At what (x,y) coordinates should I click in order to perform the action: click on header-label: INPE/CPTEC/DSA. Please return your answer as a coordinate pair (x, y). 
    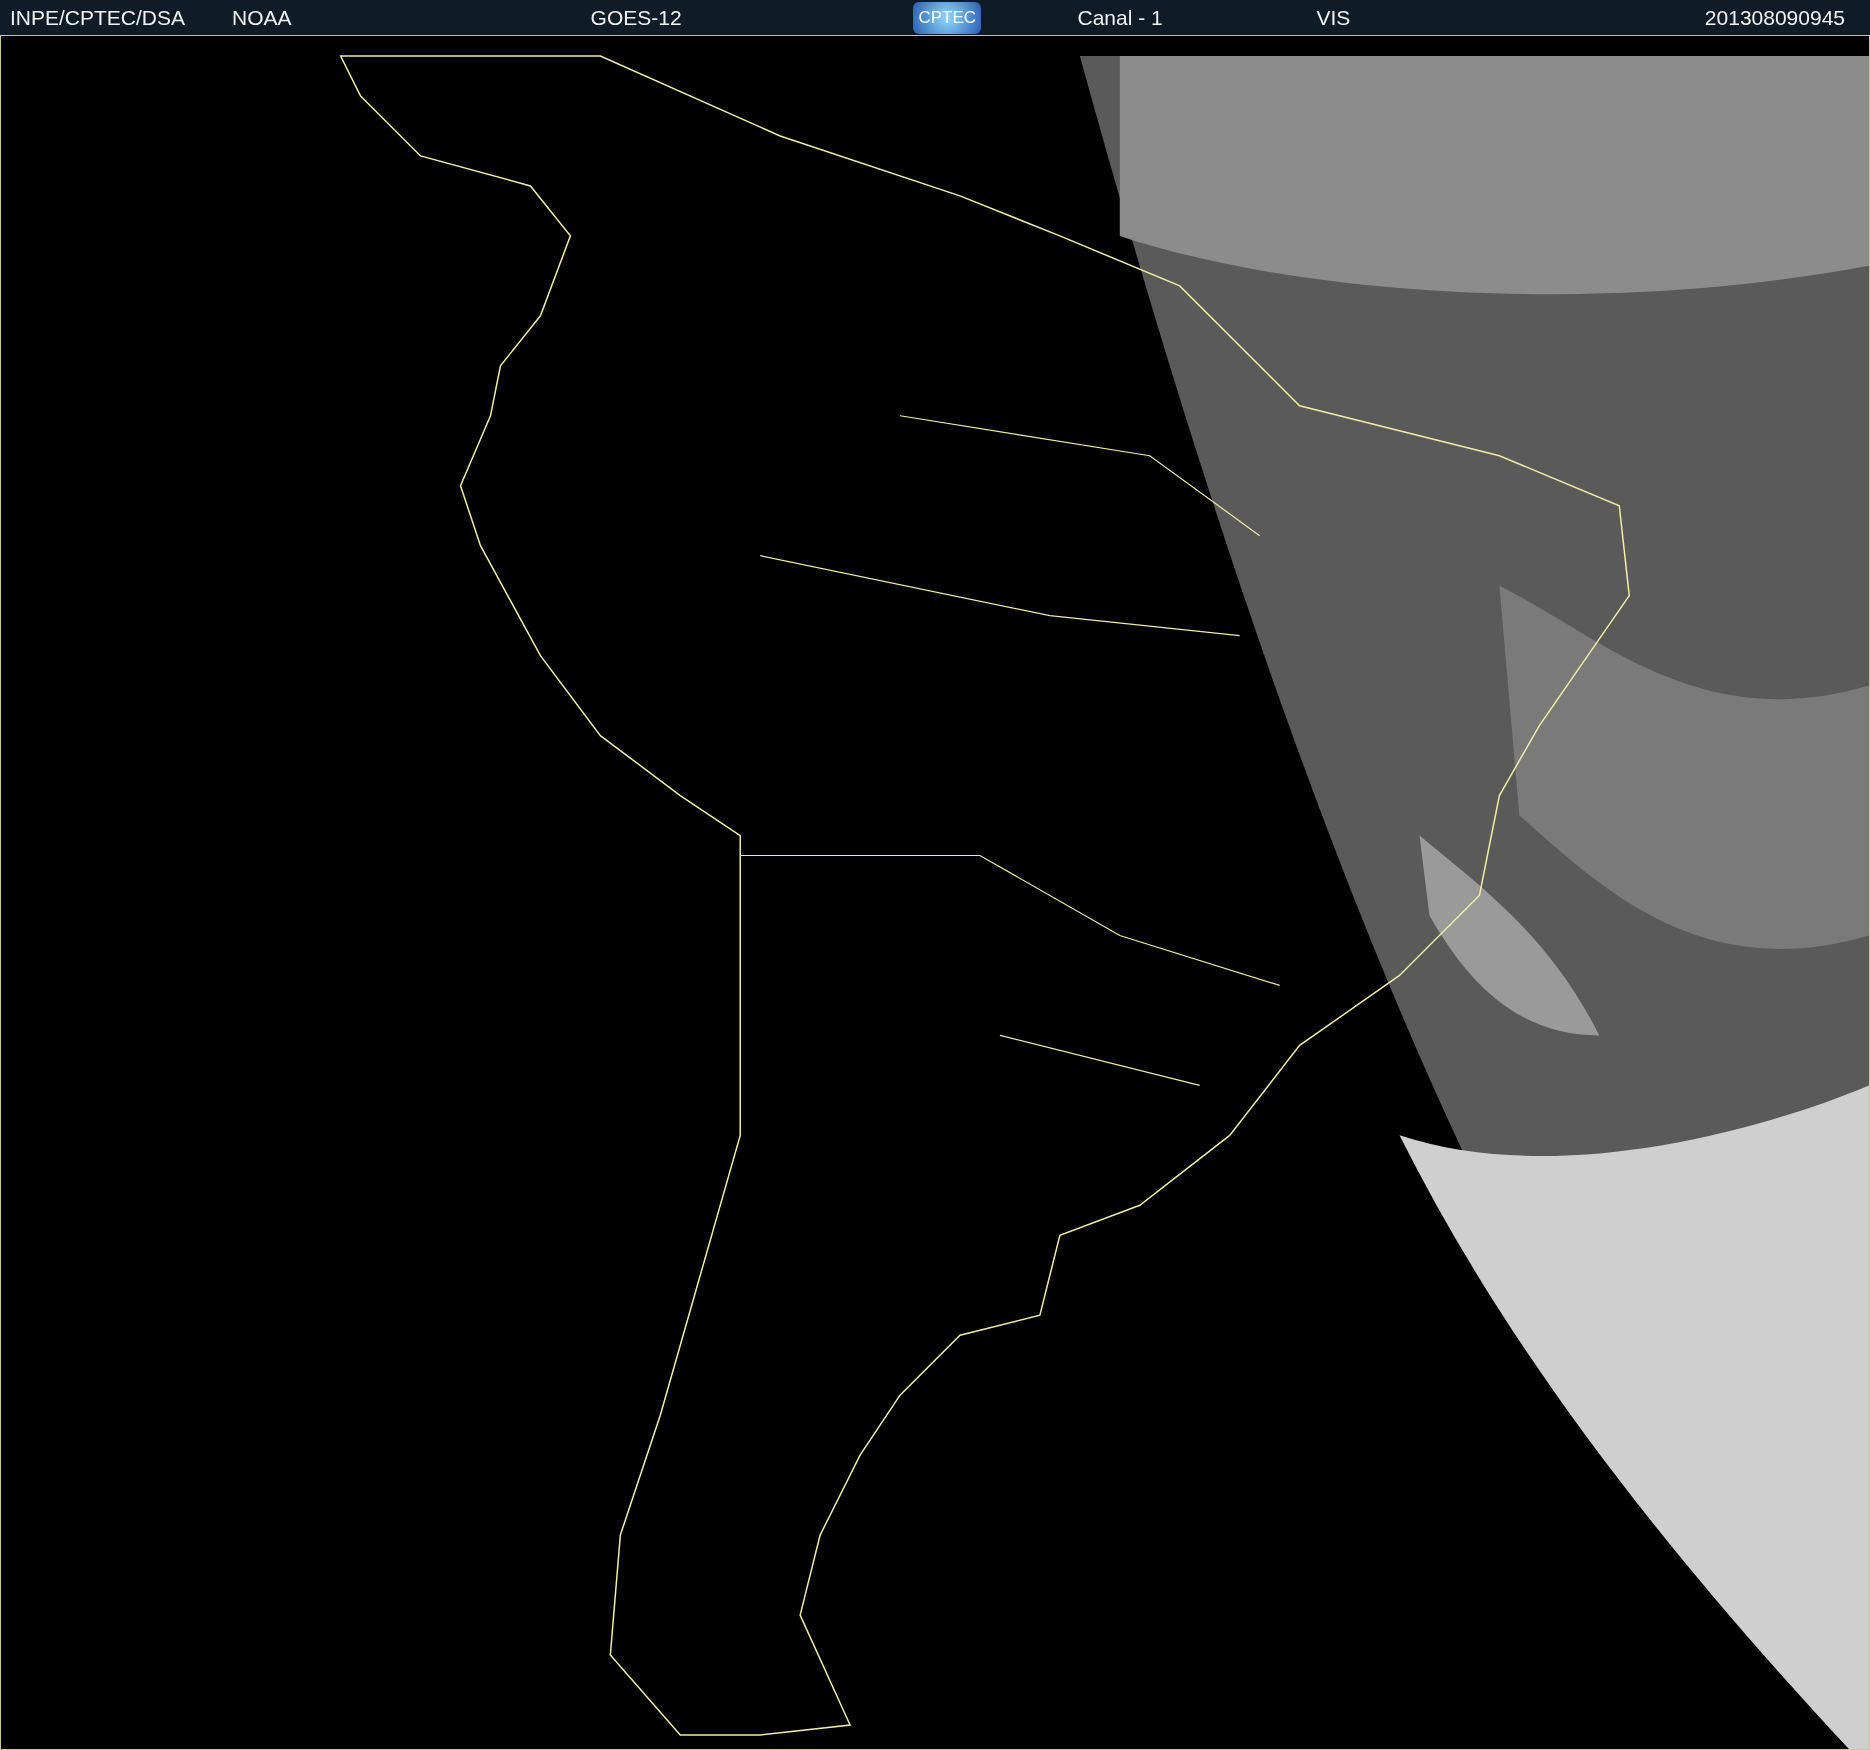
    Looking at the image, I should click on (98, 17).